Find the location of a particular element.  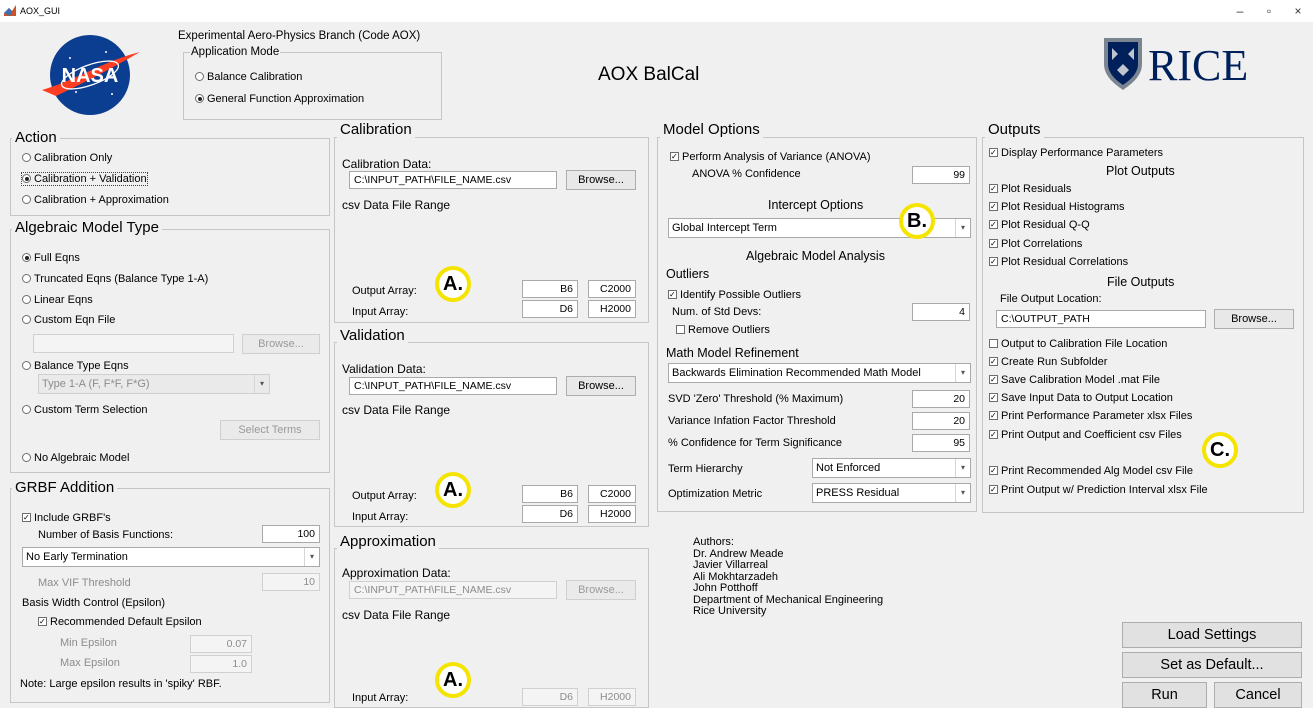

validation-in-end: H2000 is located at coordinates (612, 514).